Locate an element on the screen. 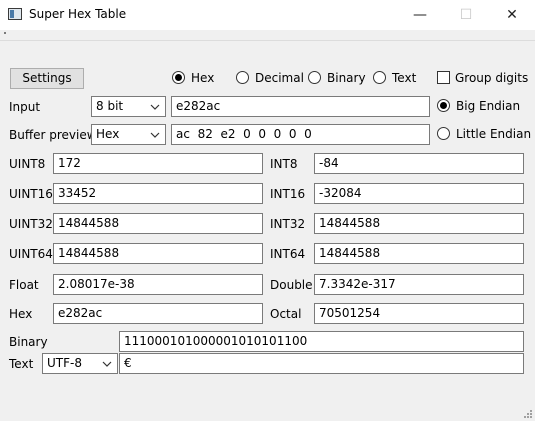 The image size is (535, 421). format-text-label: Text is located at coordinates (404, 78).